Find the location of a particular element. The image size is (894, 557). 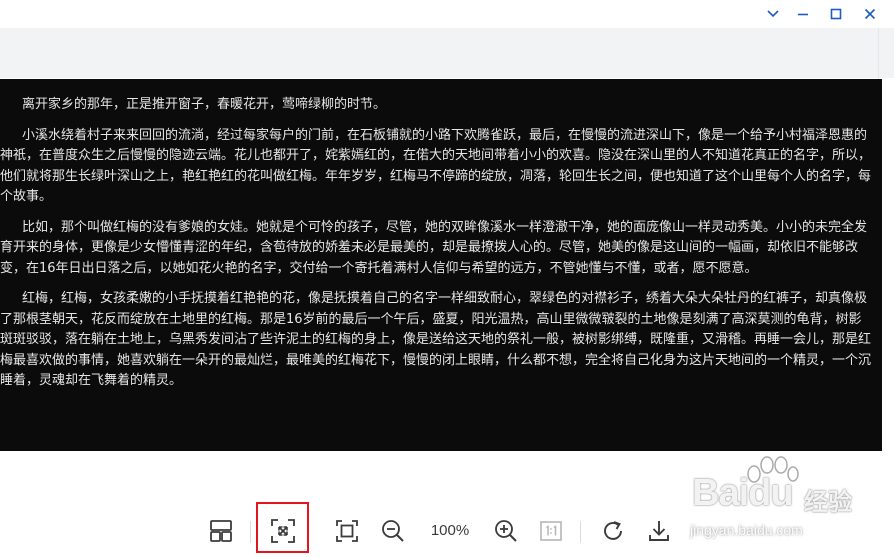

title-bar is located at coordinates (447, 14).